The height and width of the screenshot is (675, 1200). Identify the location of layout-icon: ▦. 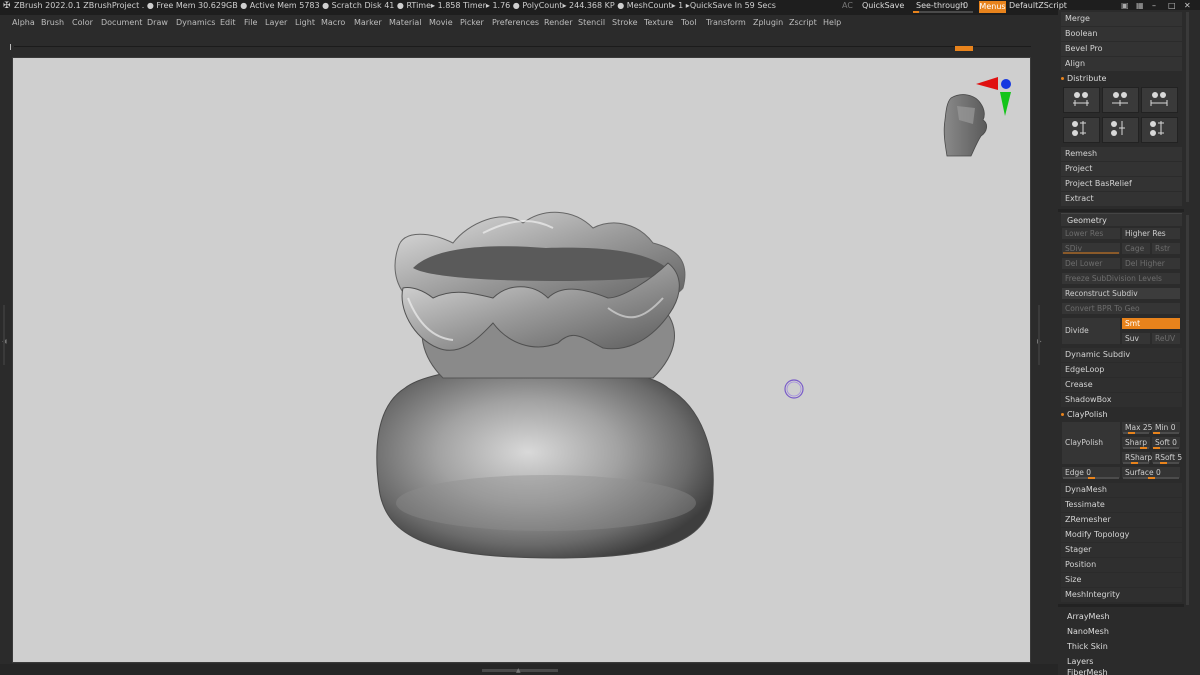
(1140, 5).